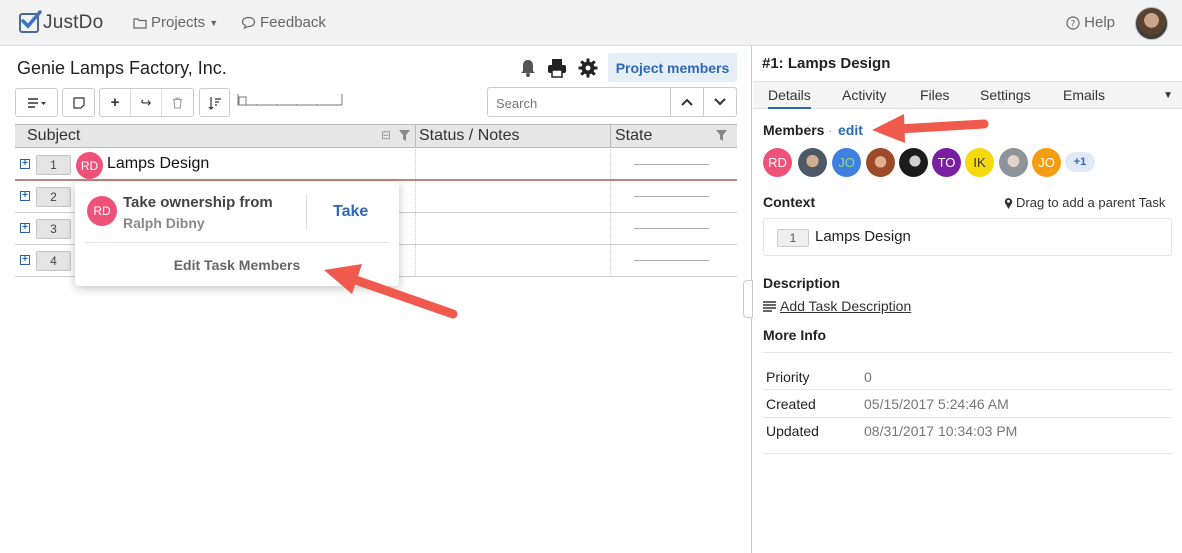  Describe the element at coordinates (350, 212) in the screenshot. I see `take-ownership-button: Take` at that location.